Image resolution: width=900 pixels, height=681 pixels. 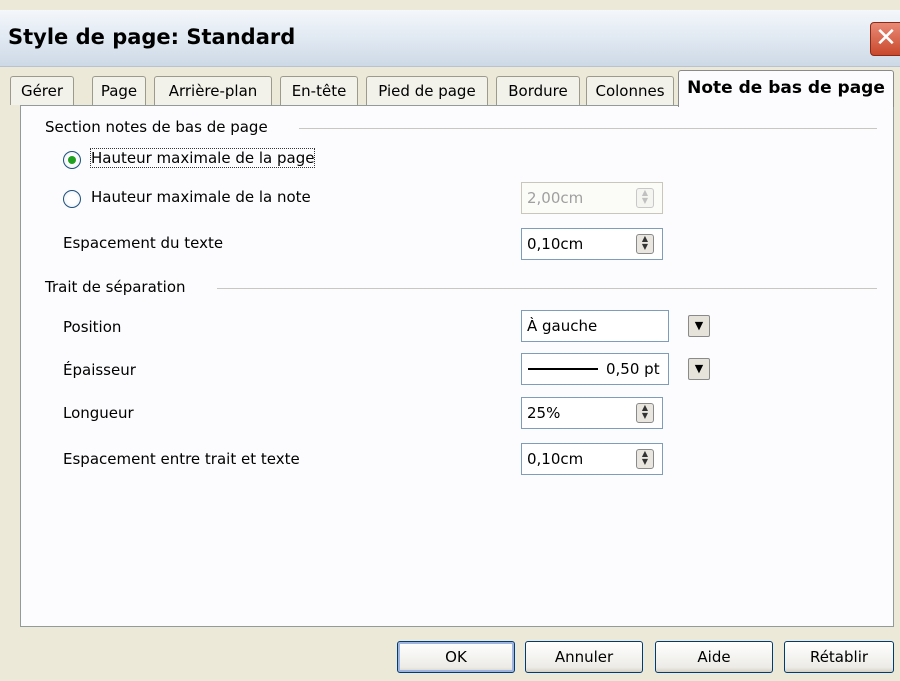 What do you see at coordinates (143, 243) in the screenshot?
I see `label-text-spacing: Espacement du texte` at bounding box center [143, 243].